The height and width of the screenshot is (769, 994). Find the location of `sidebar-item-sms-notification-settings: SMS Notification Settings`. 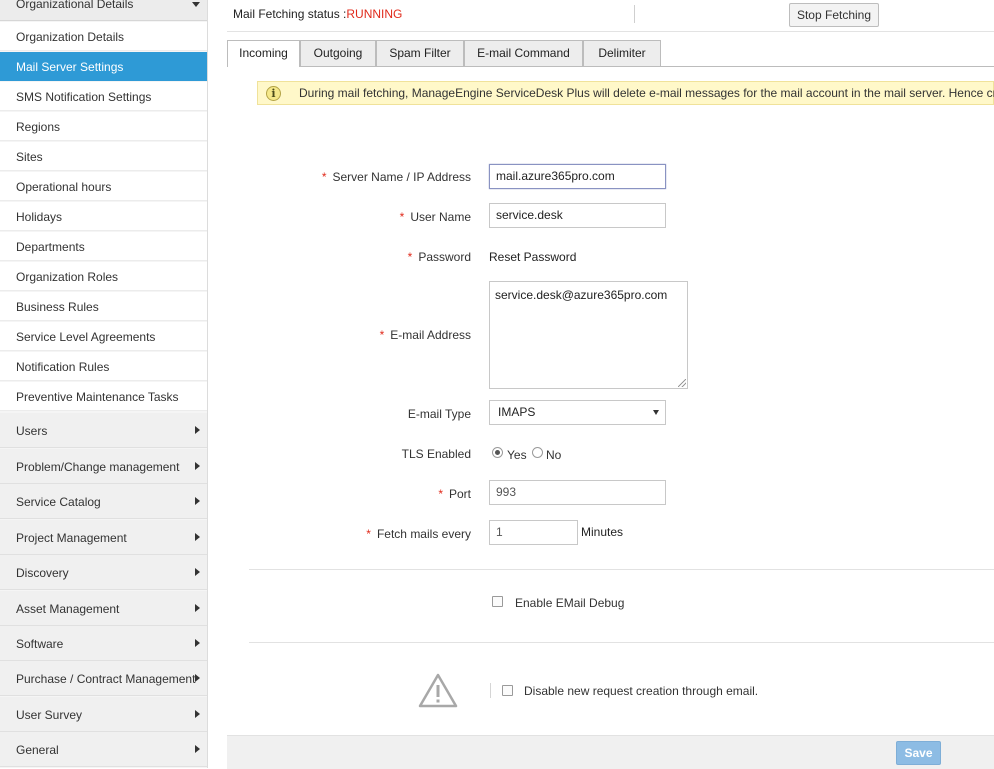

sidebar-item-sms-notification-settings: SMS Notification Settings is located at coordinates (103, 96).